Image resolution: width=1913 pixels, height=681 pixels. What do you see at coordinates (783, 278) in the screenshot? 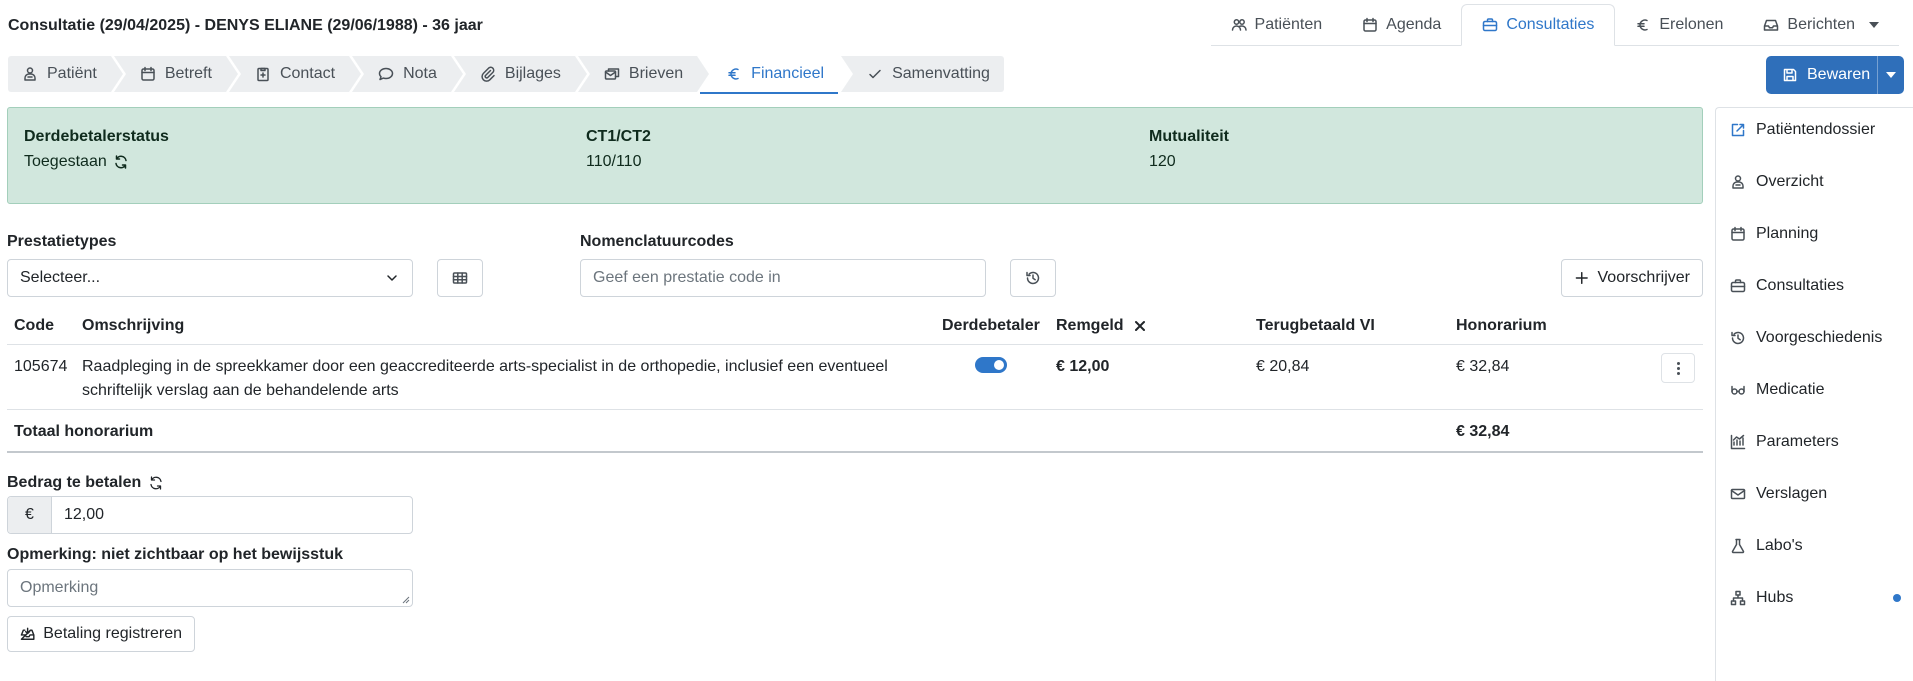
I see `nomenclatuur-input: Geef een prestatie code in` at bounding box center [783, 278].